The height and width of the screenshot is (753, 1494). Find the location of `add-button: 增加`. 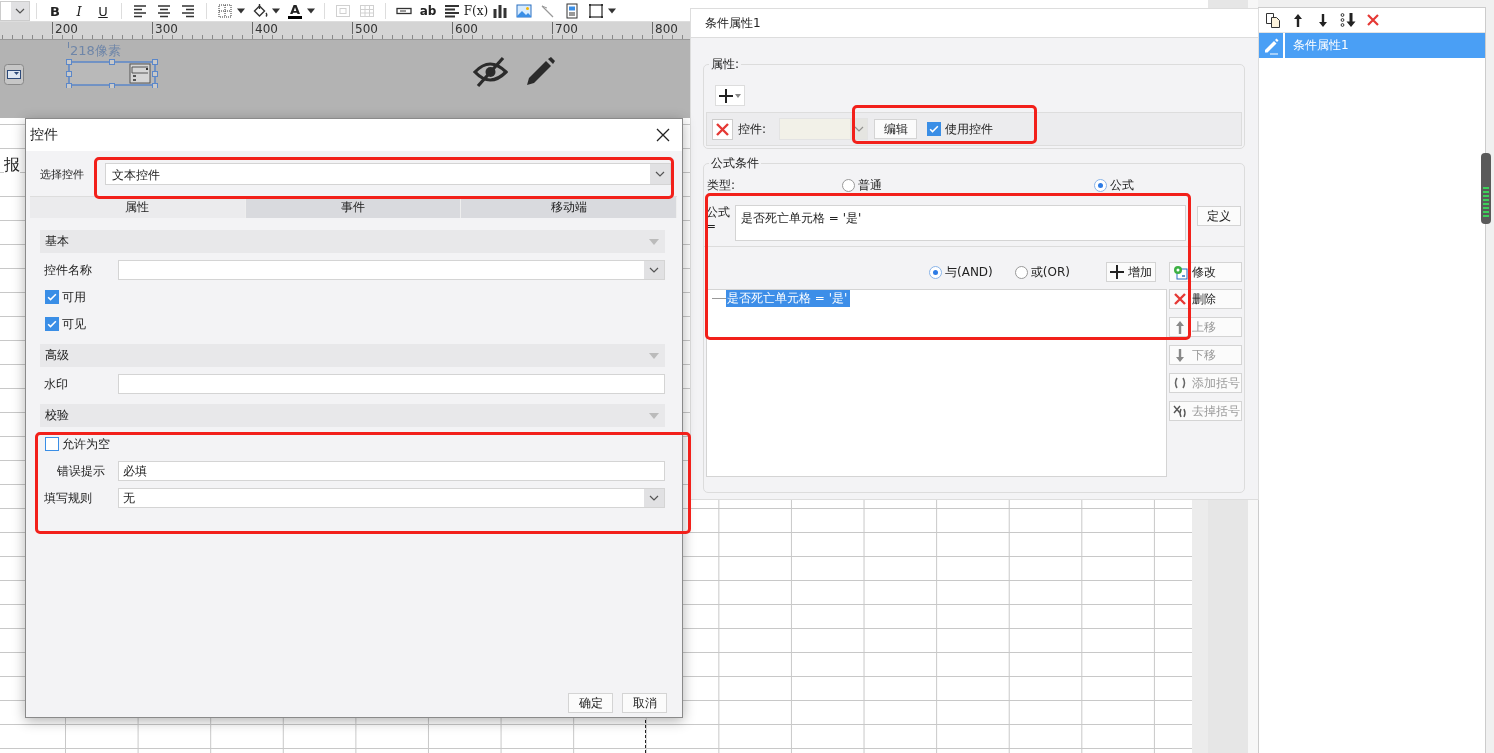

add-button: 增加 is located at coordinates (1131, 272).